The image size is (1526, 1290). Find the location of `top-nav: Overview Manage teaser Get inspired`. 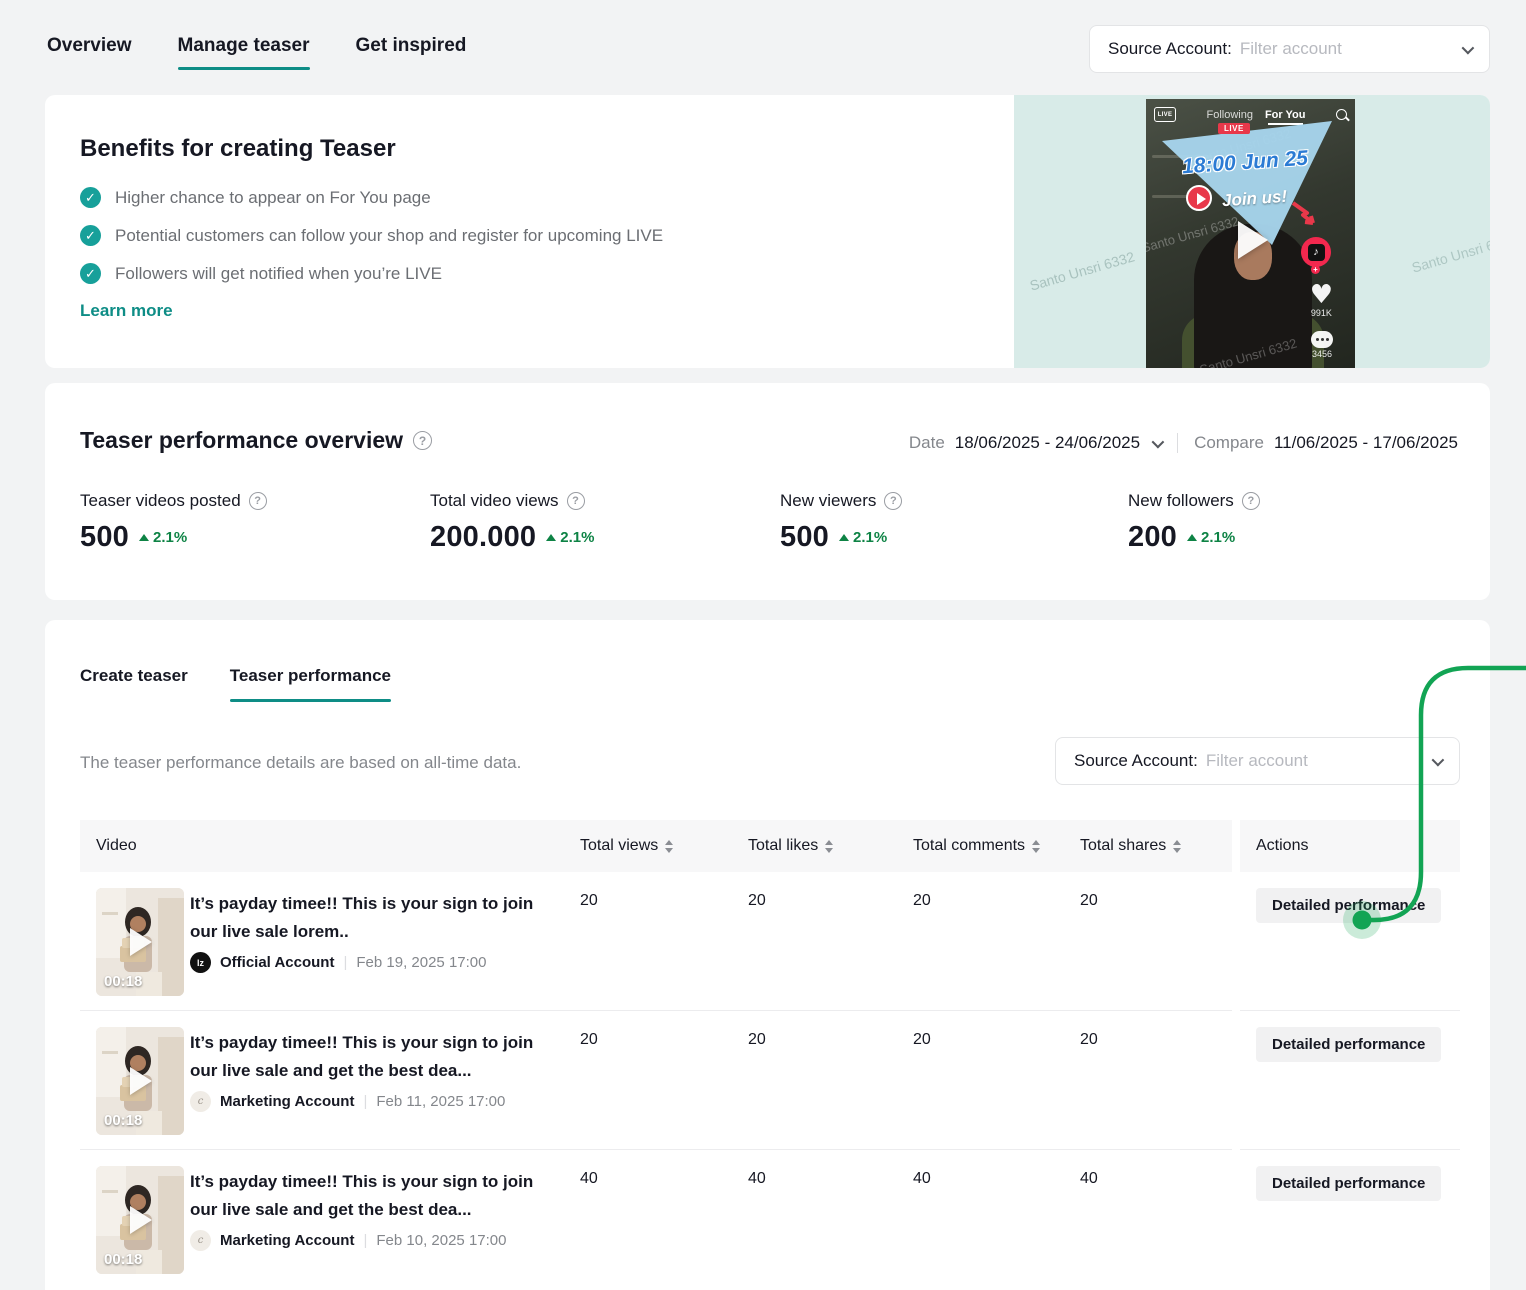

top-nav: Overview Manage teaser Get inspired is located at coordinates (257, 52).